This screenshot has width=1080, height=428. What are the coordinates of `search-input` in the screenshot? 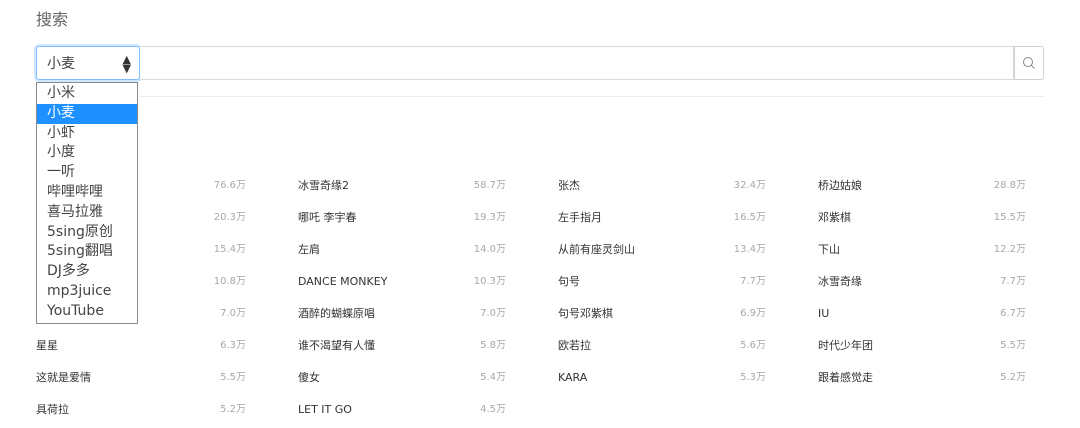 It's located at (577, 63).